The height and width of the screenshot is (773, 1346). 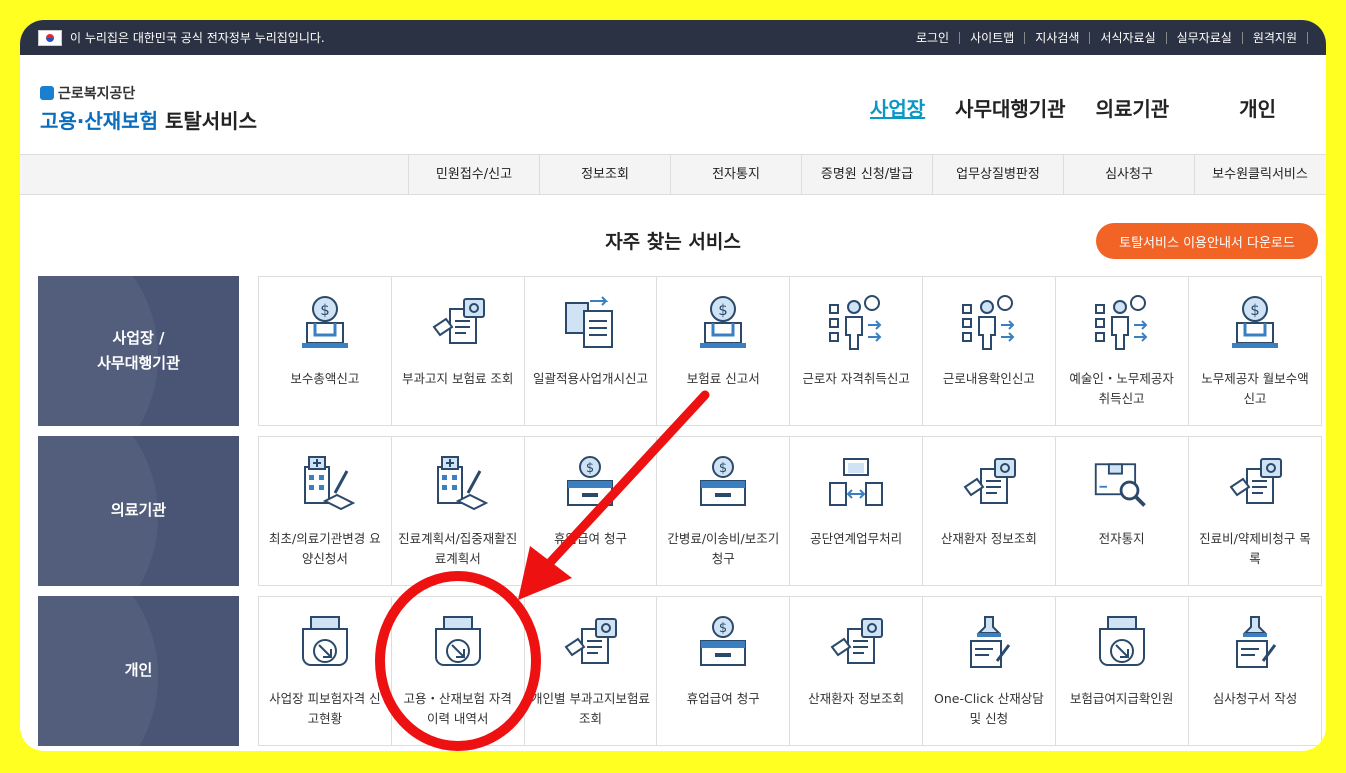 I want to click on service-tile: 근로내용확인신고, so click(x=989, y=351).